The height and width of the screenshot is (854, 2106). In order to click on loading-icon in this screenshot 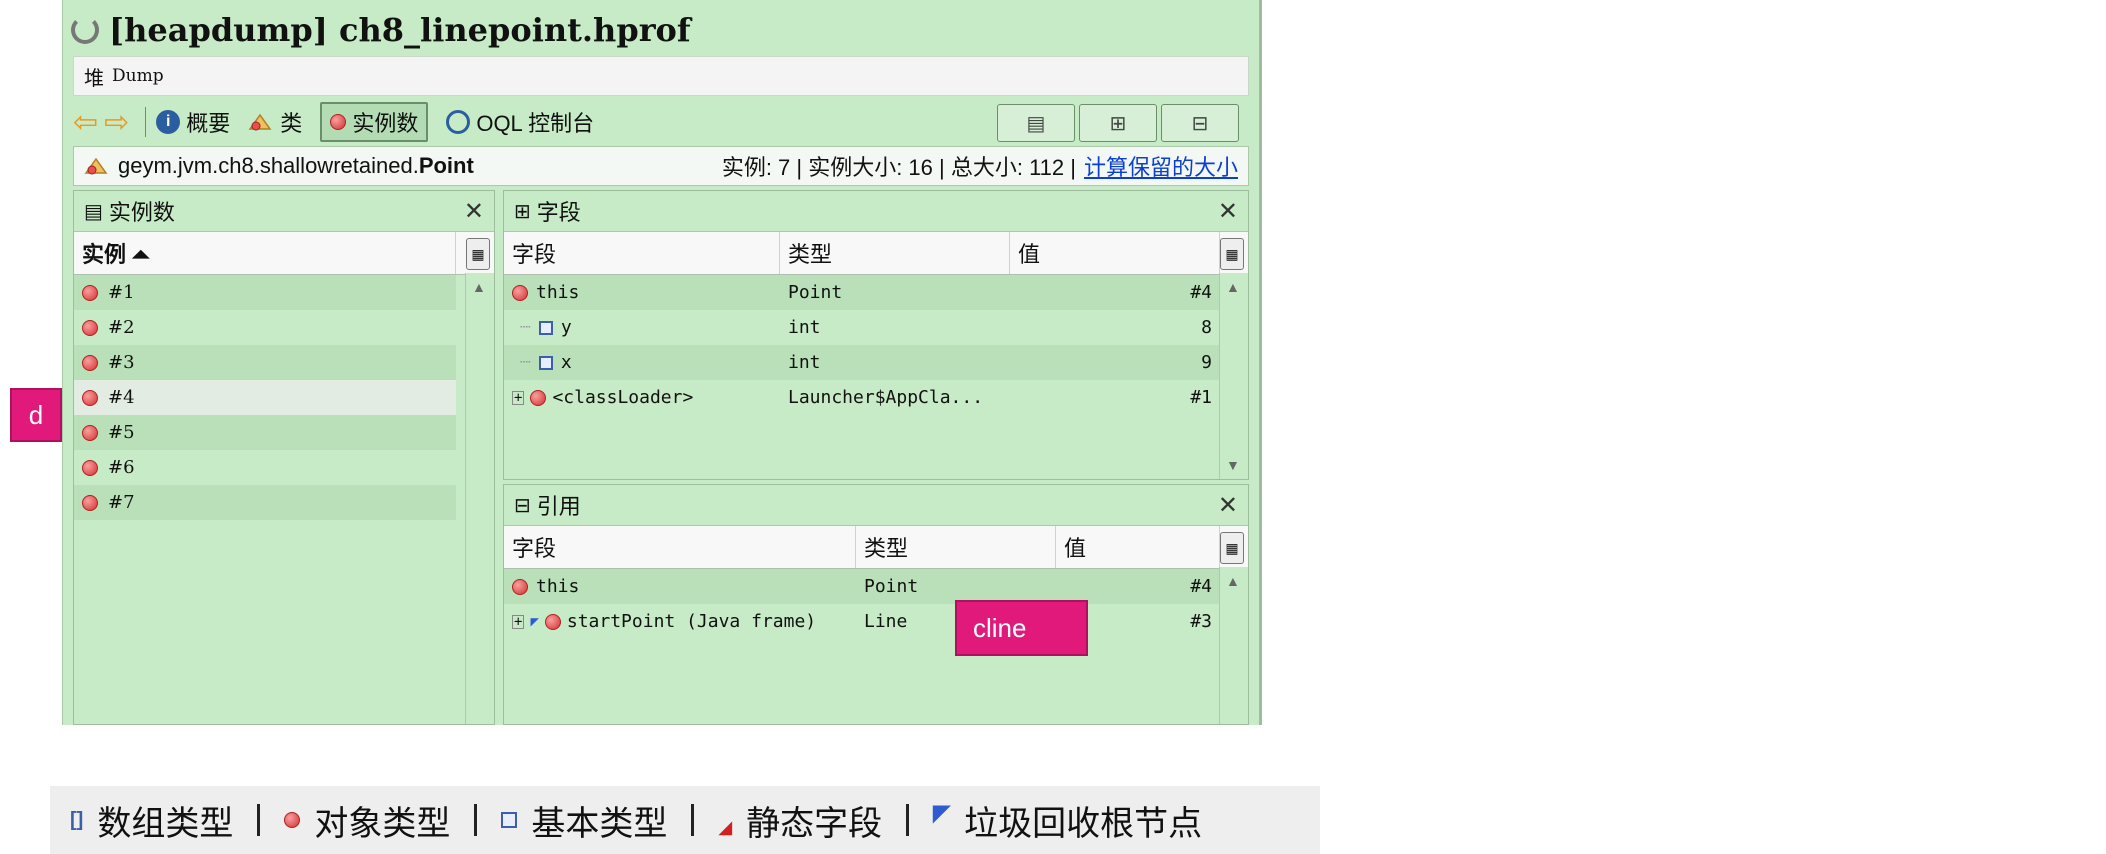, I will do `click(85, 30)`.